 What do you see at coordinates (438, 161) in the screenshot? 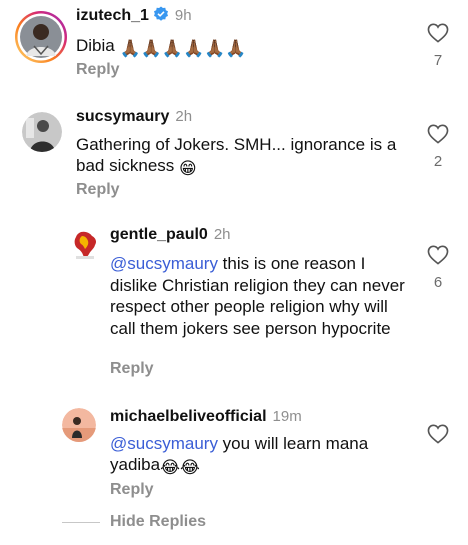
I see `like-count: 2` at bounding box center [438, 161].